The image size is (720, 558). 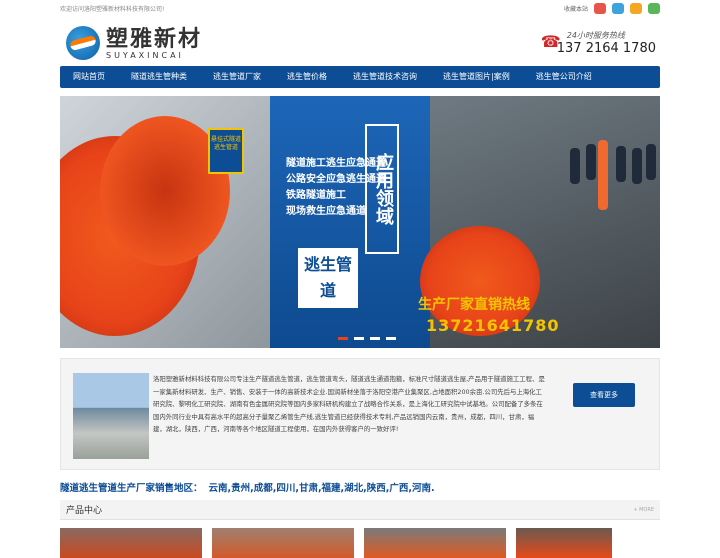 I want to click on region-label: 隧道逃生管道生产厂家销售地区：, so click(x=131, y=488).